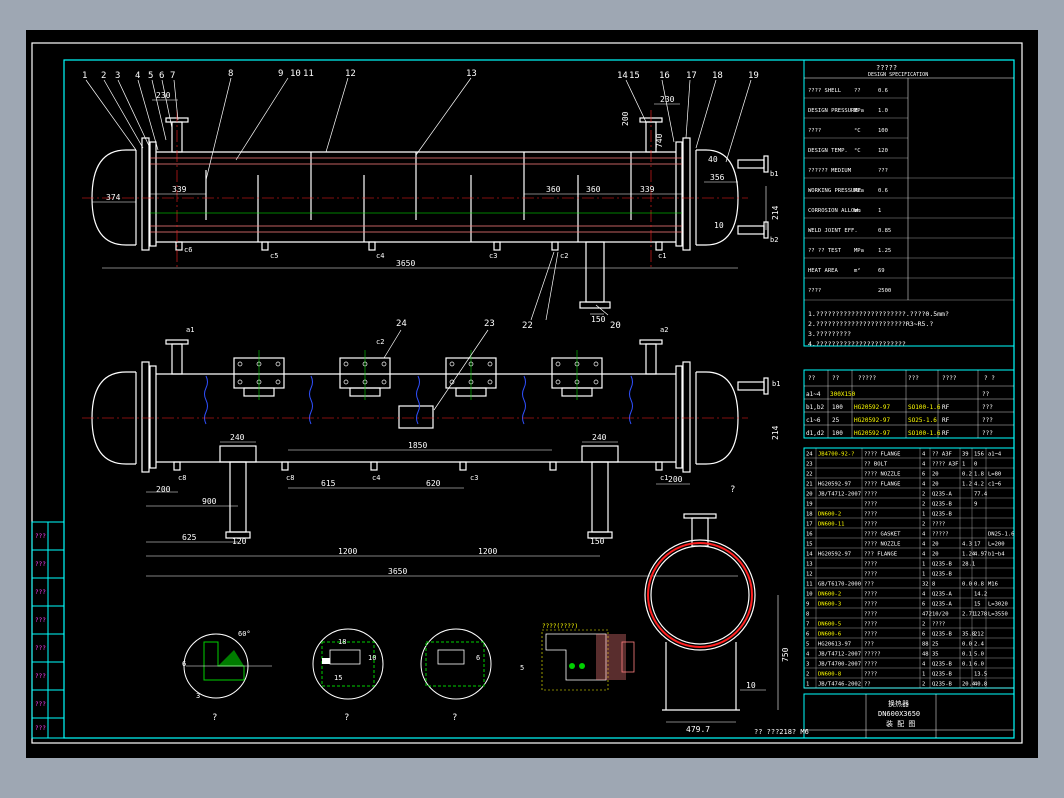 This screenshot has height=798, width=1064. I want to click on bom-cell: JB/T4712-2007, so click(839, 655).